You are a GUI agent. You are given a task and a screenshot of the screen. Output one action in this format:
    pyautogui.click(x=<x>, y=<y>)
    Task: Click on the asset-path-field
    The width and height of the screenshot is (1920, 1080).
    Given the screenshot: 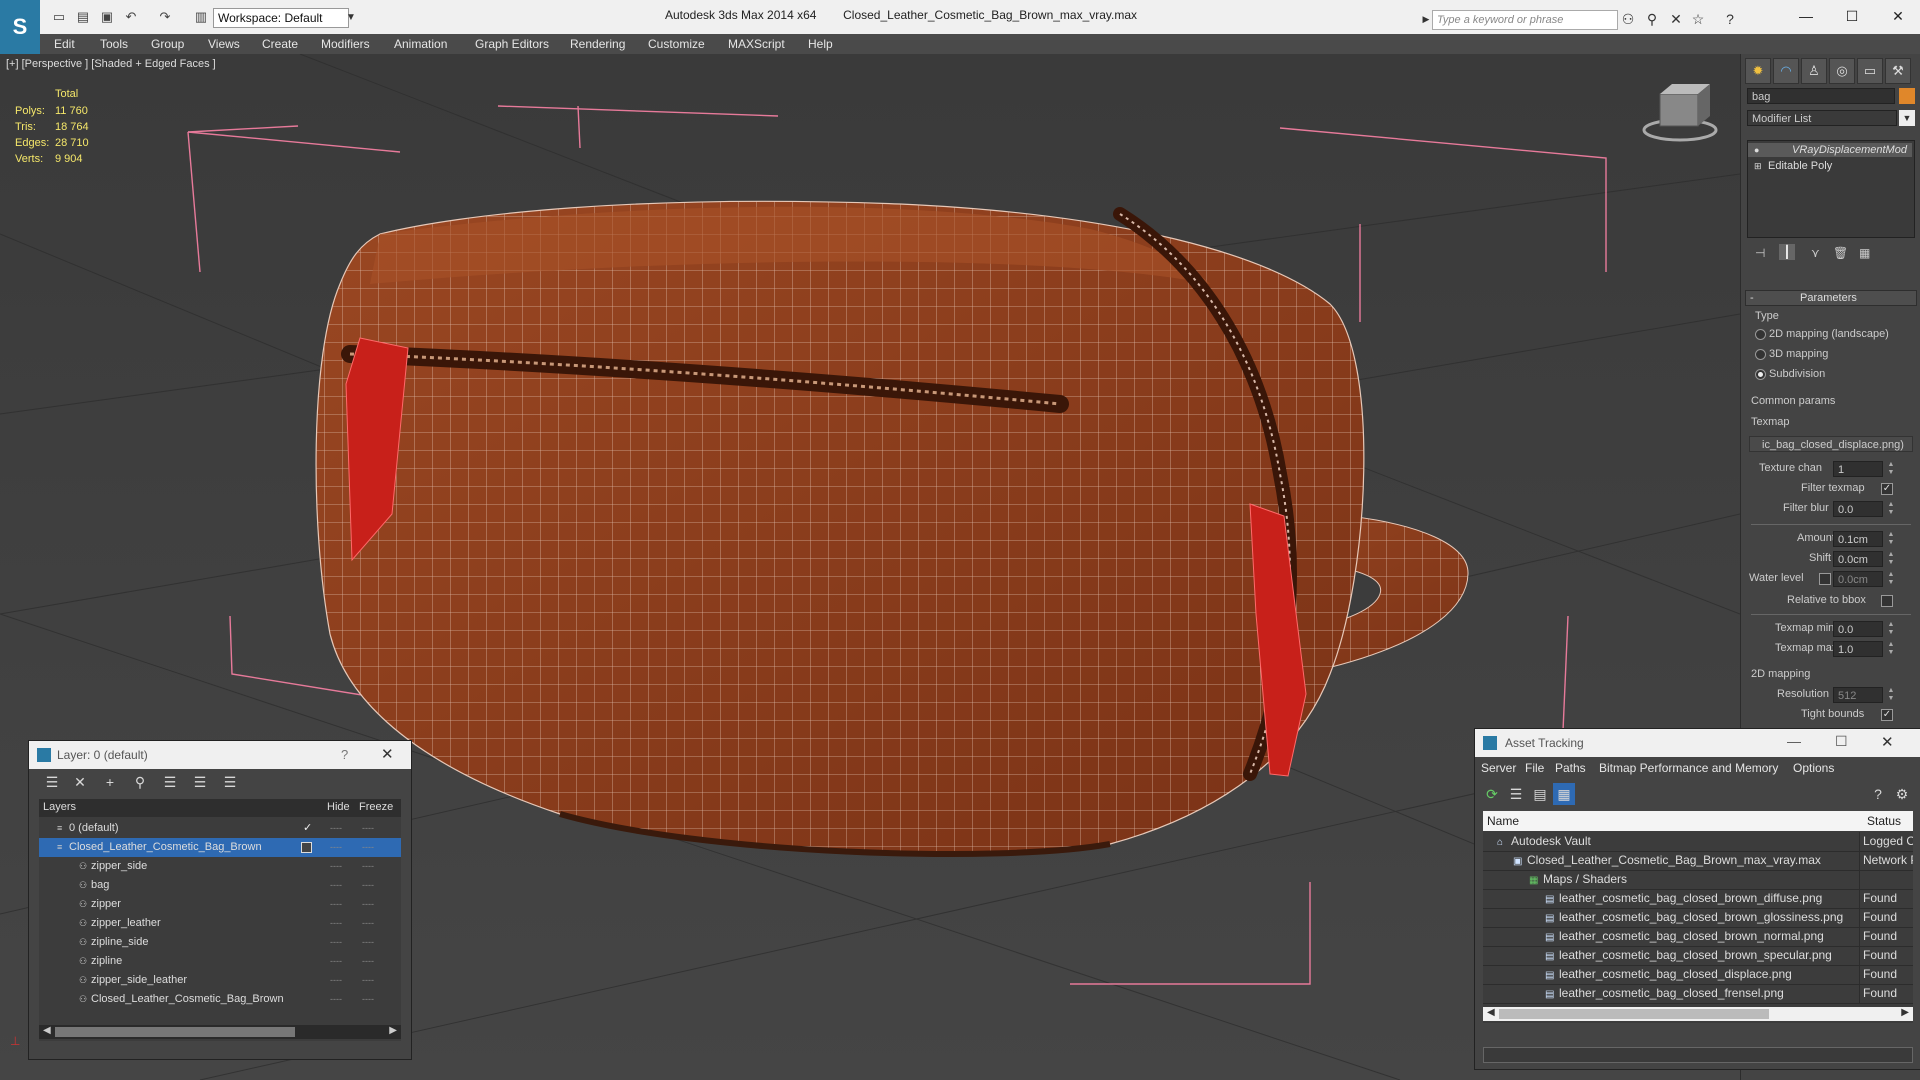 What is the action you would take?
    pyautogui.click(x=1698, y=1055)
    